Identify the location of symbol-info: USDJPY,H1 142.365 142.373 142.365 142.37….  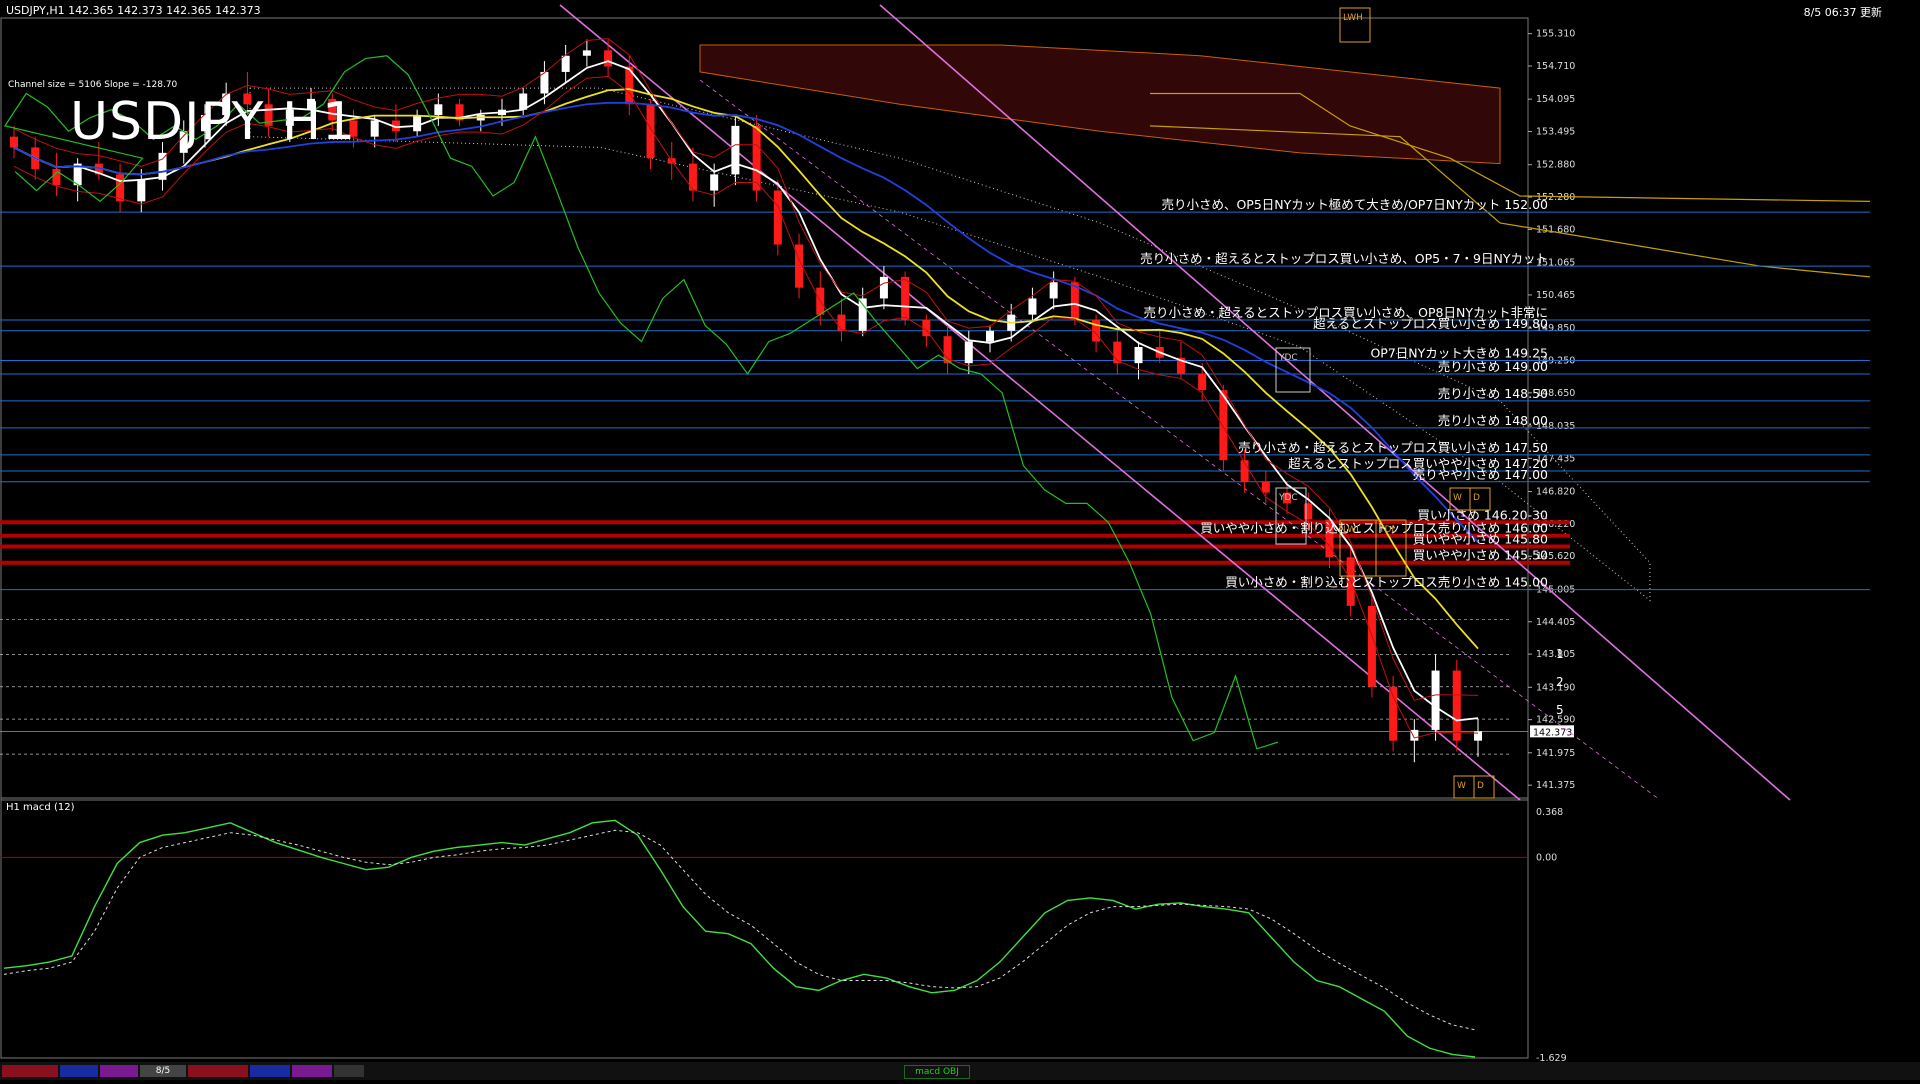
(133, 10).